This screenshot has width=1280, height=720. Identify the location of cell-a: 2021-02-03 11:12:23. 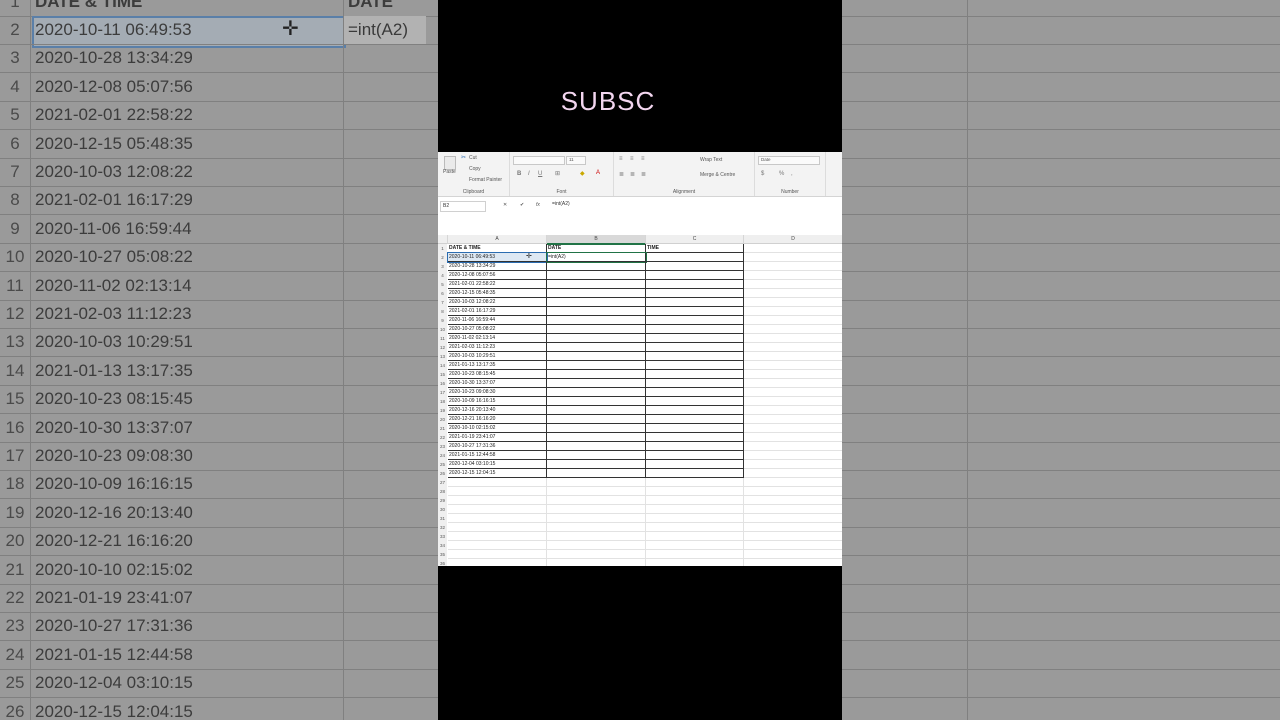
(497, 347).